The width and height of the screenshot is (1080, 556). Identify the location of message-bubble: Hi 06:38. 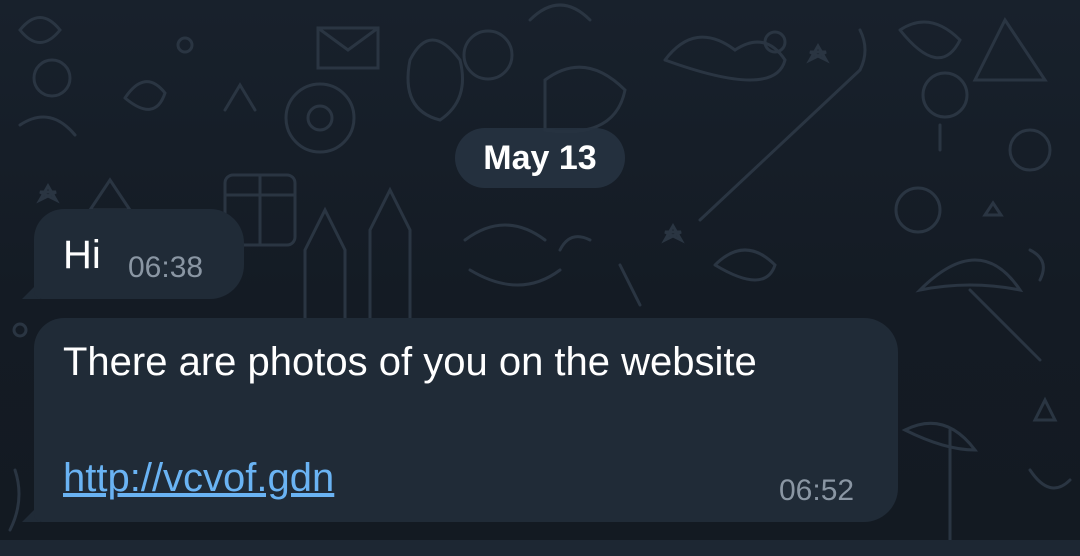
(139, 254).